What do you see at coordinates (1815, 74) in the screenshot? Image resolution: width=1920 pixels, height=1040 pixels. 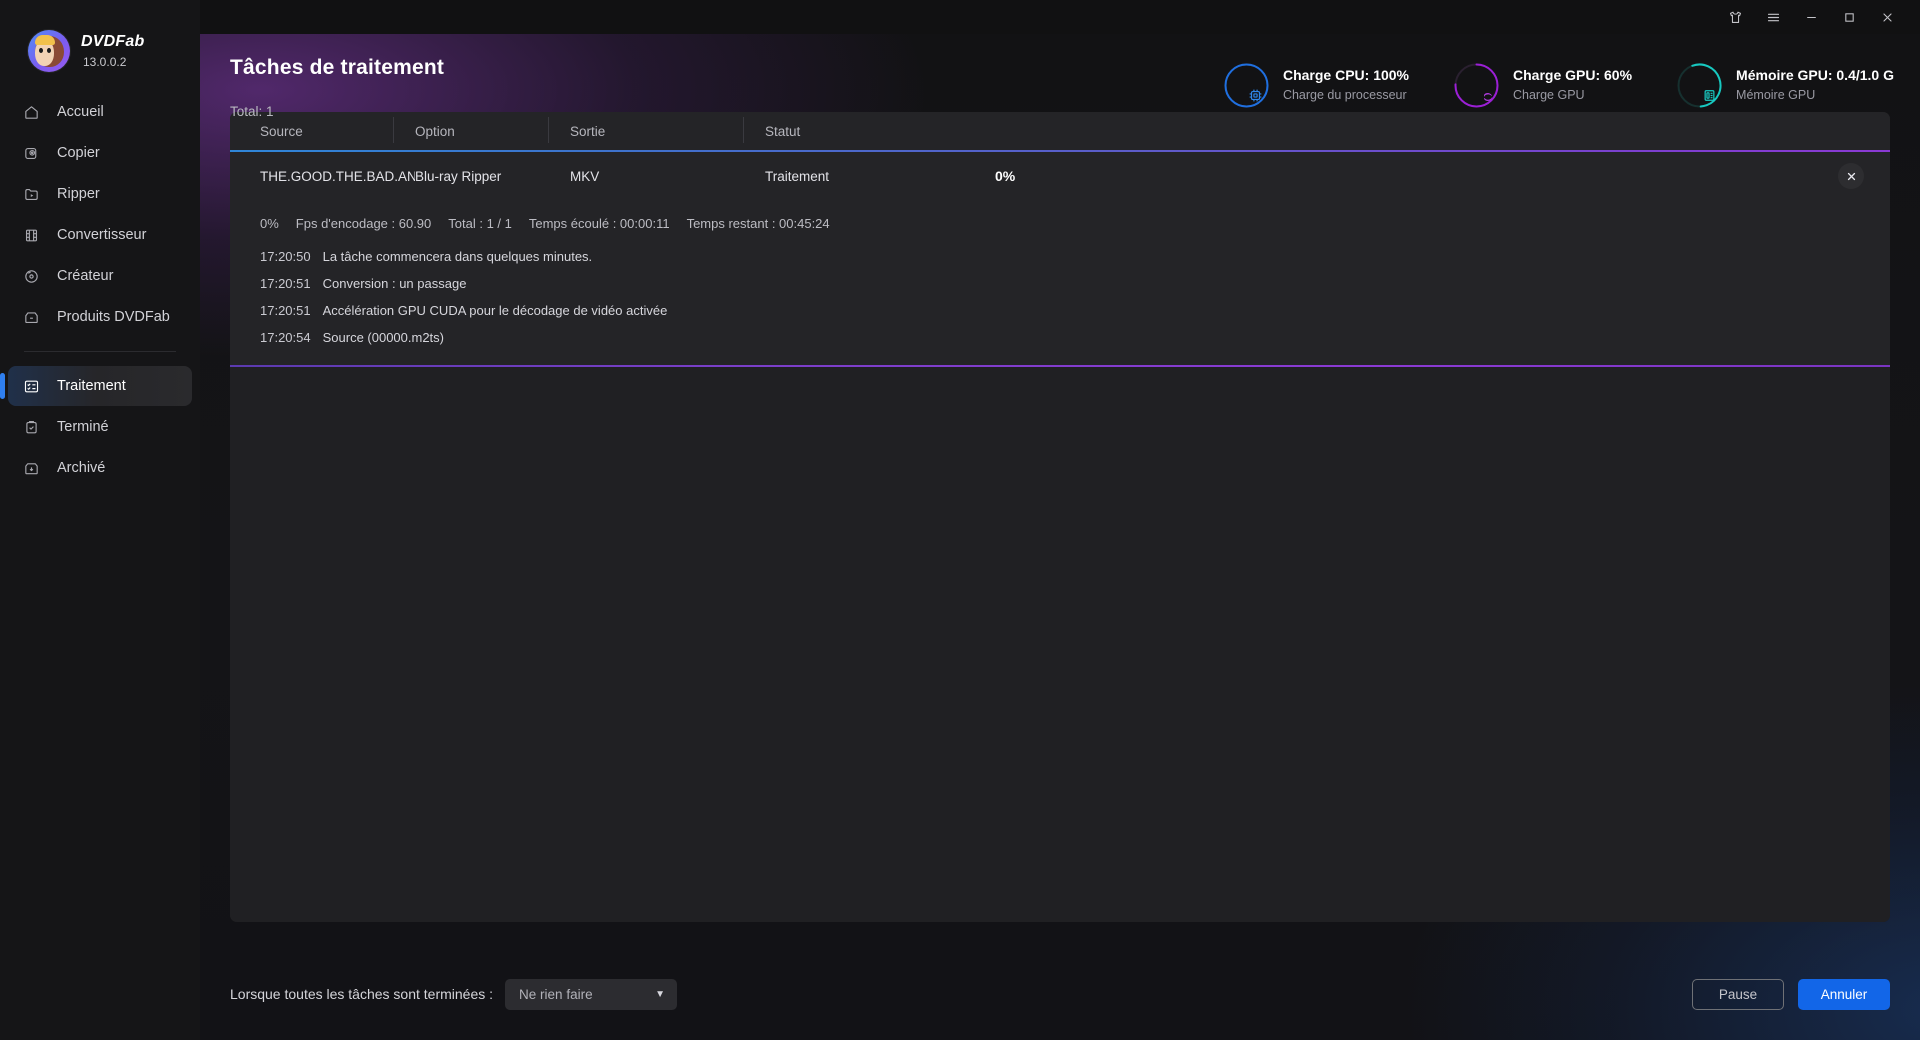 I see `gpu-memory-title: Mémoire GPU: 0.4/1.0 G` at bounding box center [1815, 74].